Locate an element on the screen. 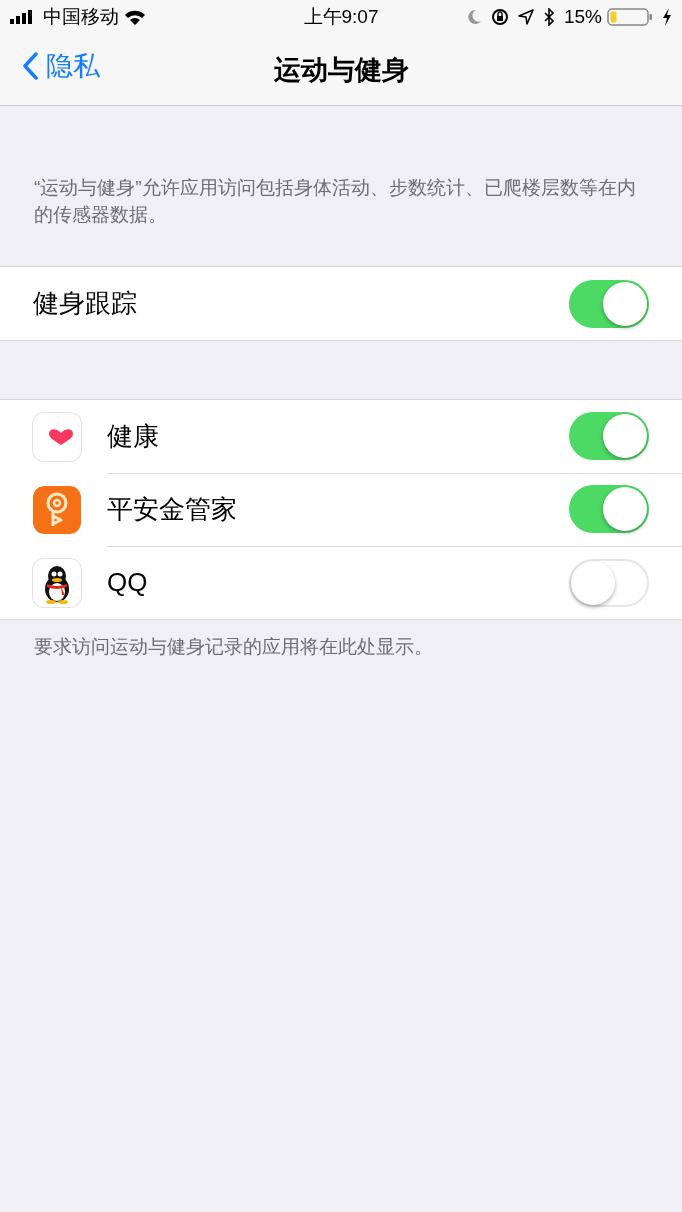  key-icon is located at coordinates (57, 509).